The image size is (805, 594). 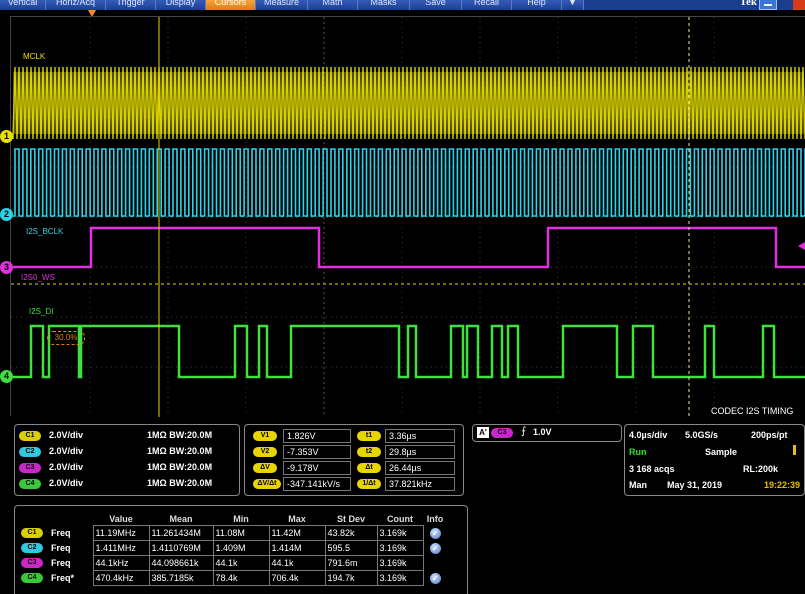 I want to click on channel-1-waveform-fill, so click(x=408, y=103).